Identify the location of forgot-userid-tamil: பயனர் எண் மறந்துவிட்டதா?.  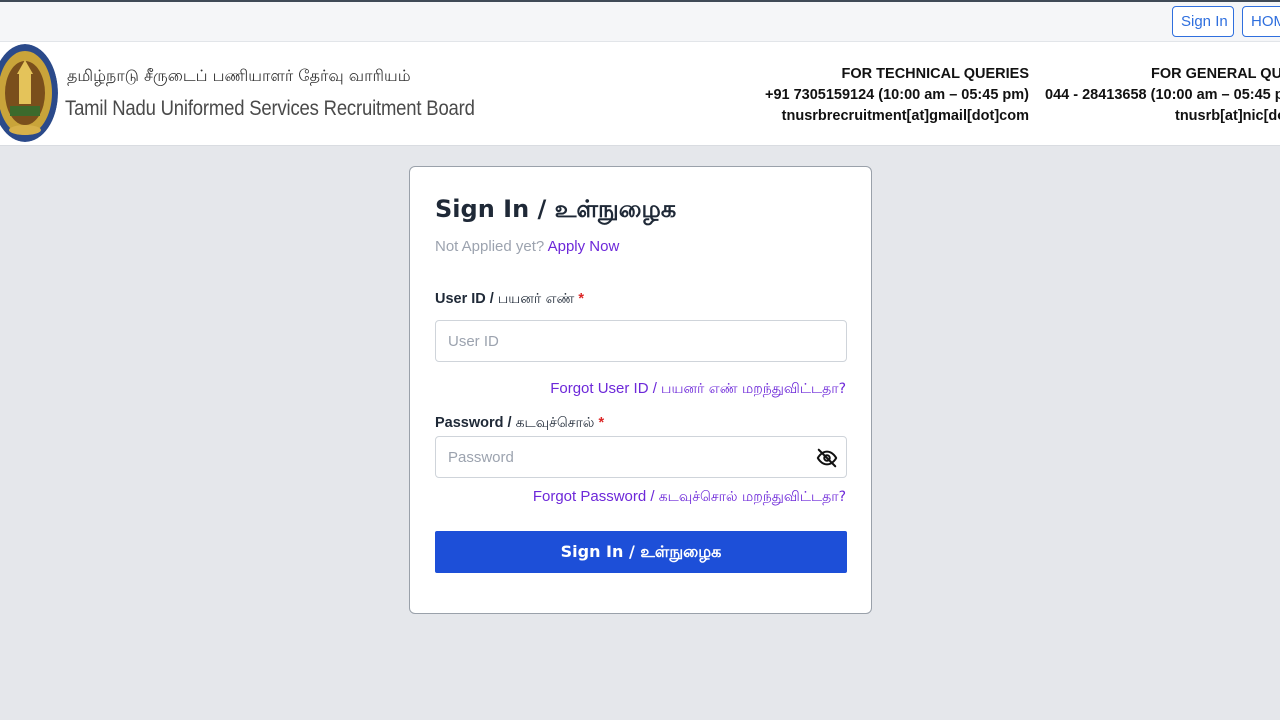
(753, 389).